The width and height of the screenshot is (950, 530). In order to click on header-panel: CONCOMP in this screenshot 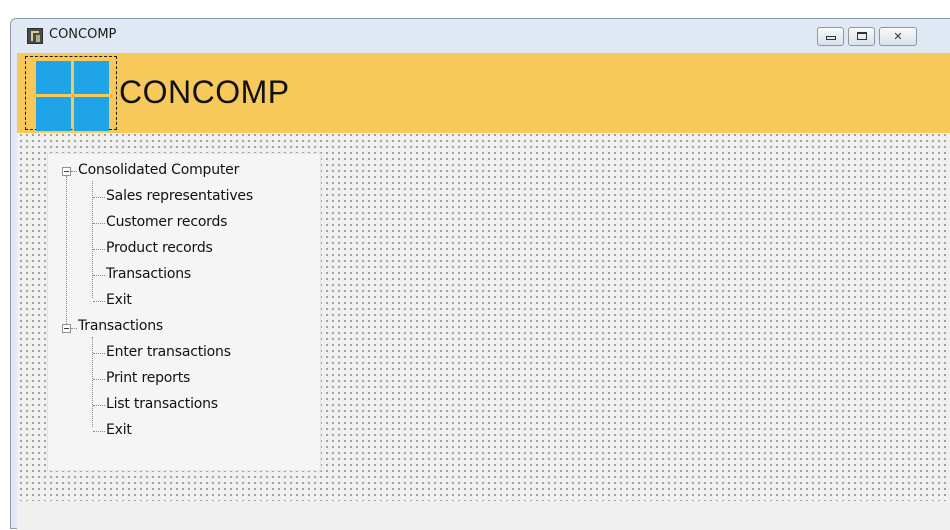, I will do `click(483, 93)`.